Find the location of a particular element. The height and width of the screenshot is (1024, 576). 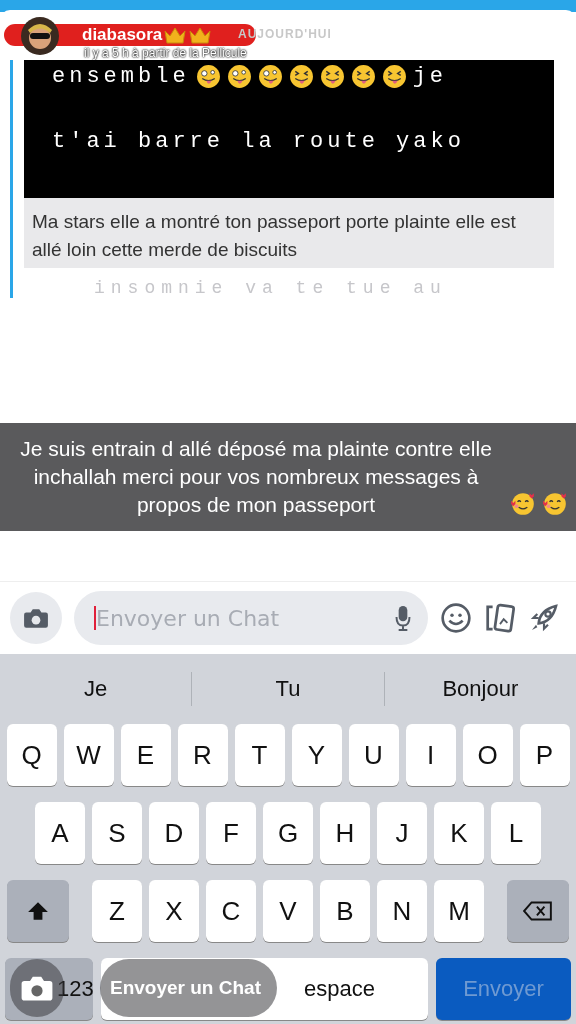

snap-text: ensemble is located at coordinates (121, 76).